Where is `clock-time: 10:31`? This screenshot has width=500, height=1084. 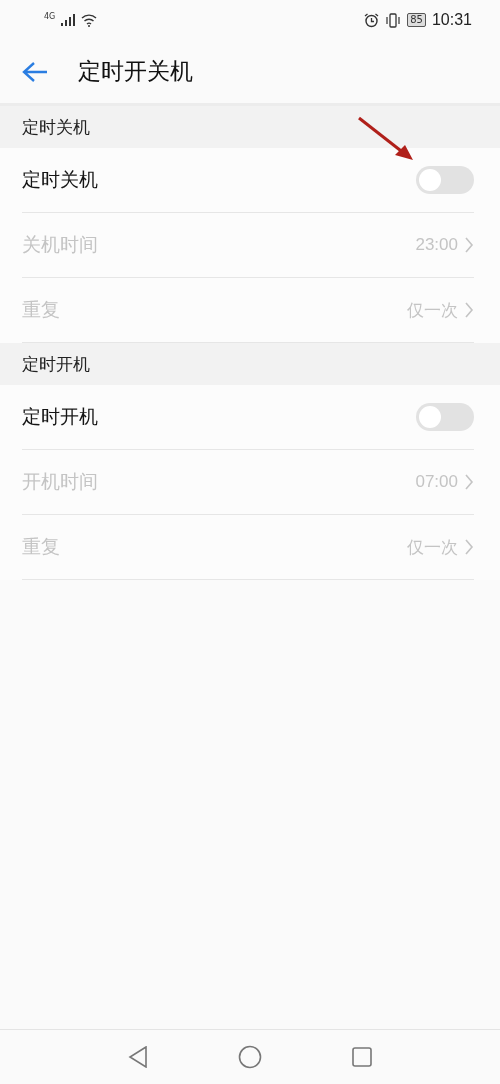
clock-time: 10:31 is located at coordinates (451, 20).